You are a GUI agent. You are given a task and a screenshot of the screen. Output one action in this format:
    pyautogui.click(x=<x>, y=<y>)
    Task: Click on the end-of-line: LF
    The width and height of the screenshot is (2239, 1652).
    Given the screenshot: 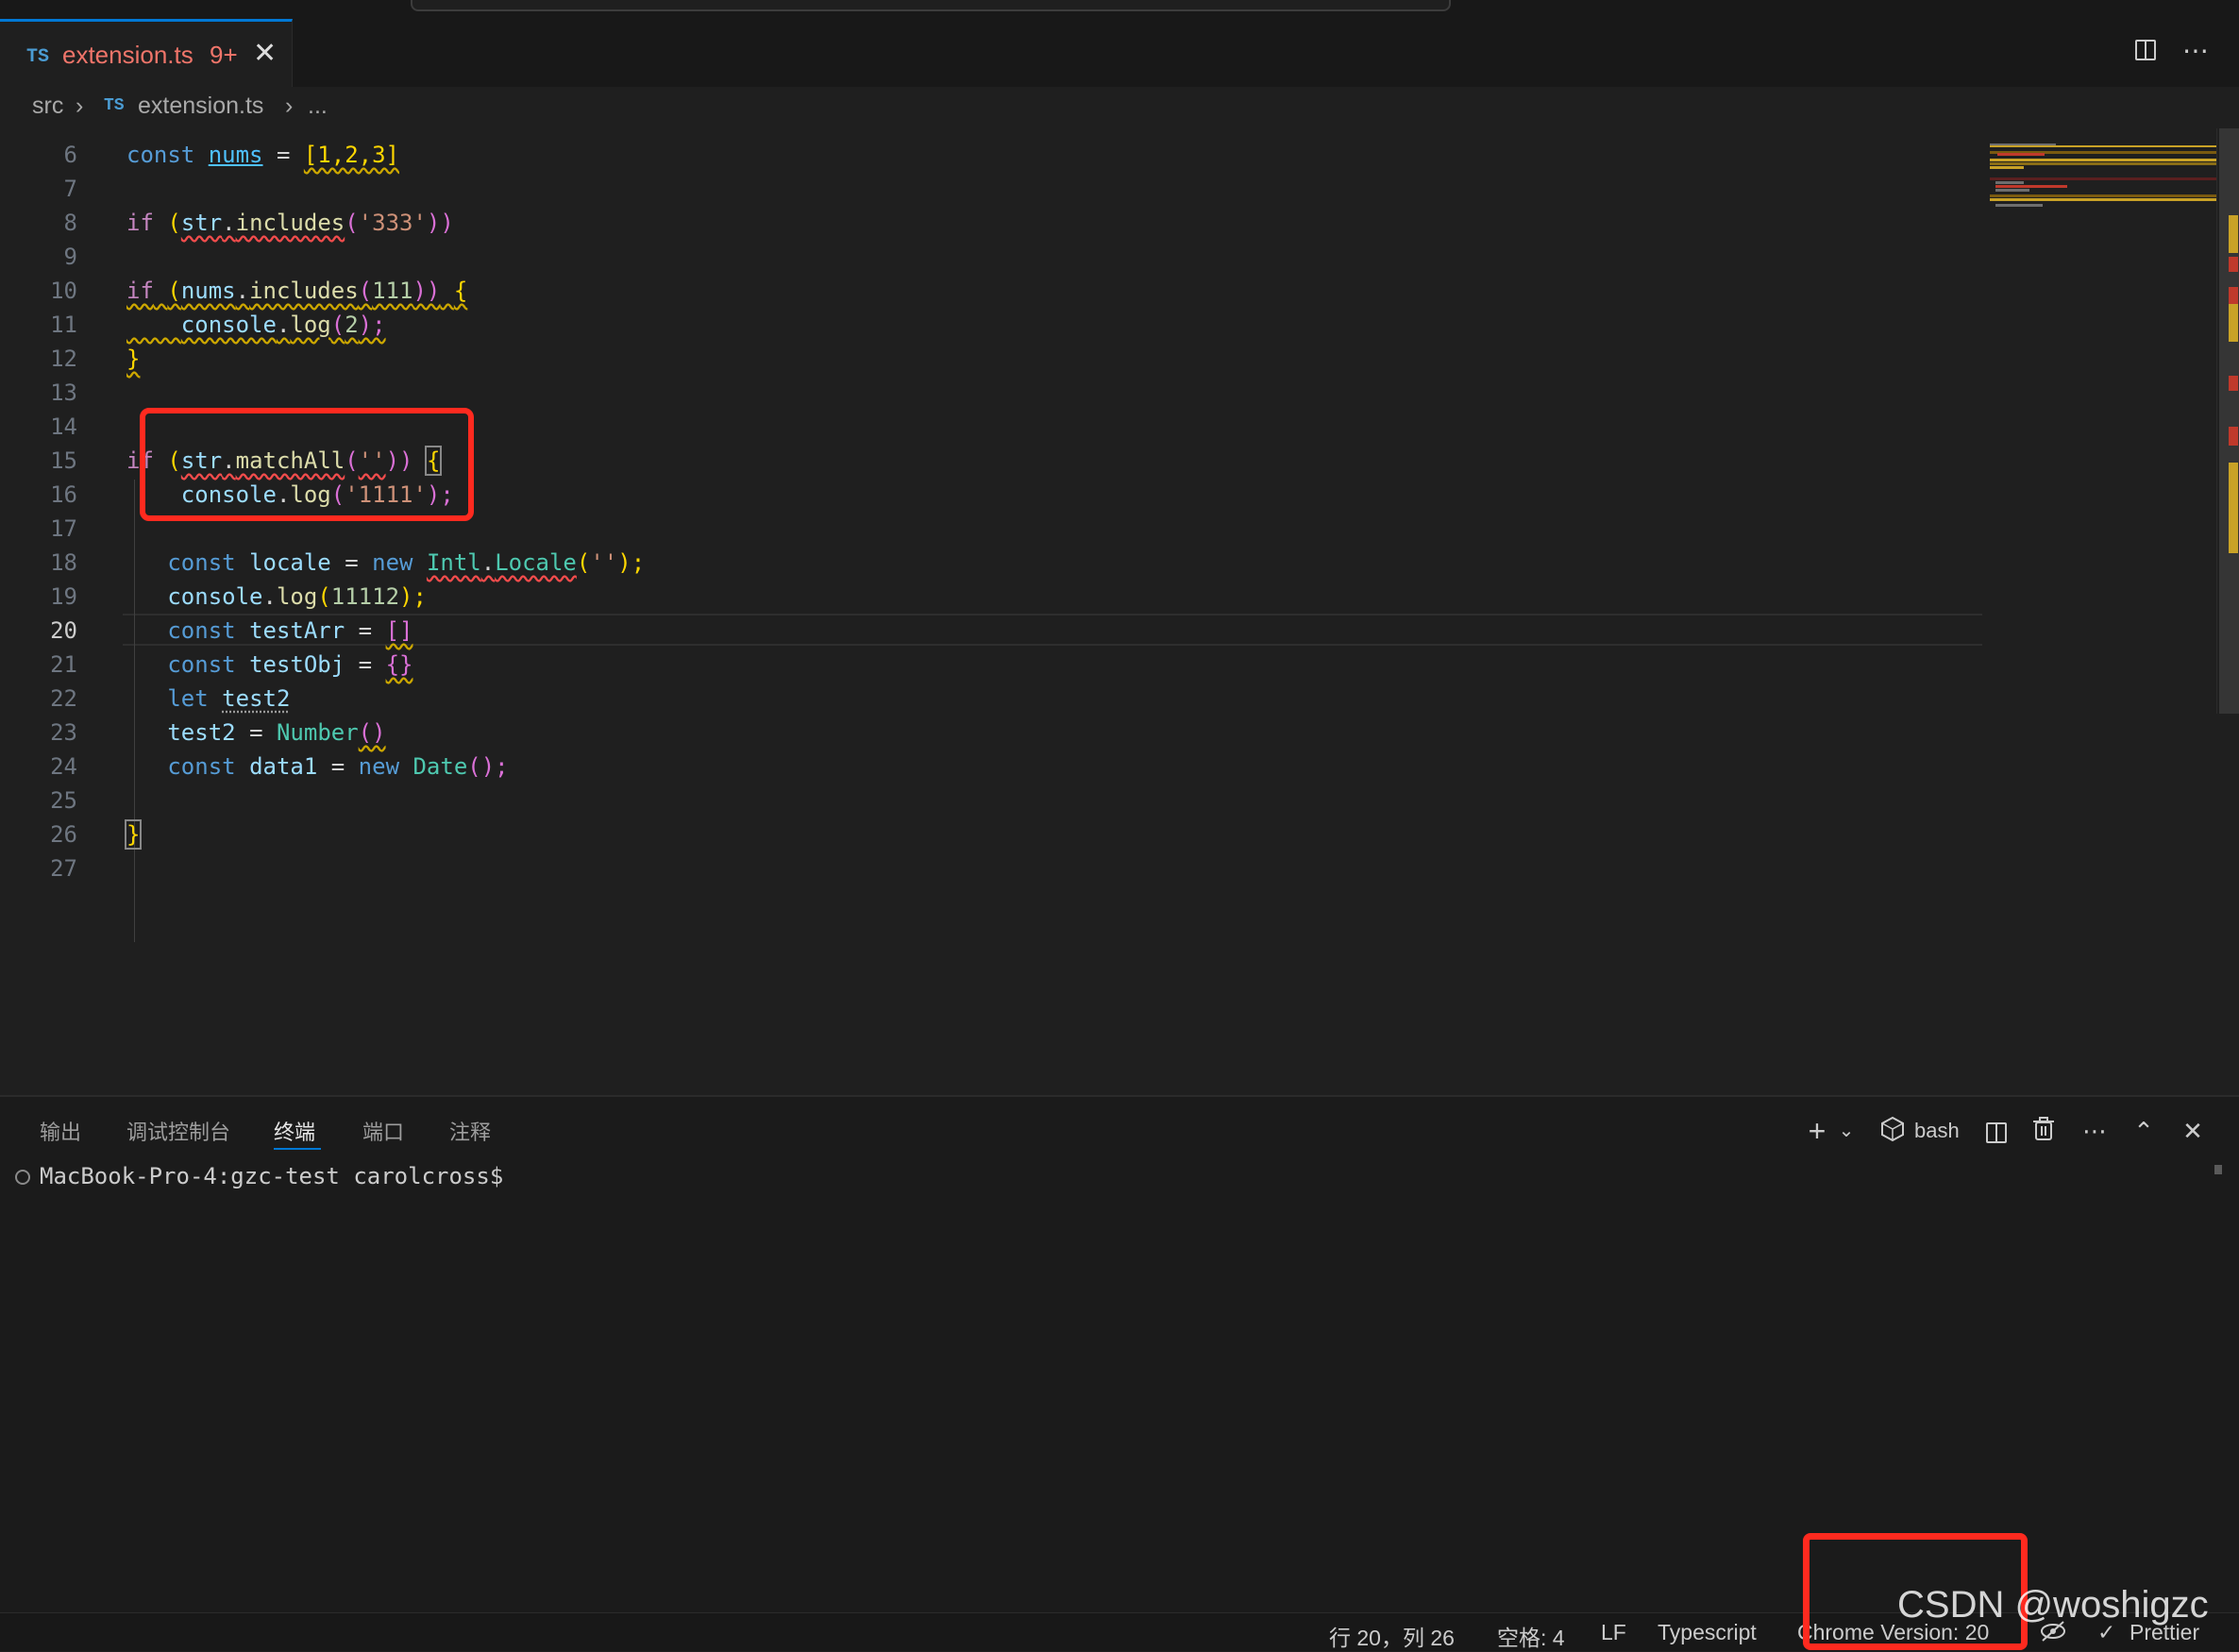 What is the action you would take?
    pyautogui.click(x=1613, y=1632)
    